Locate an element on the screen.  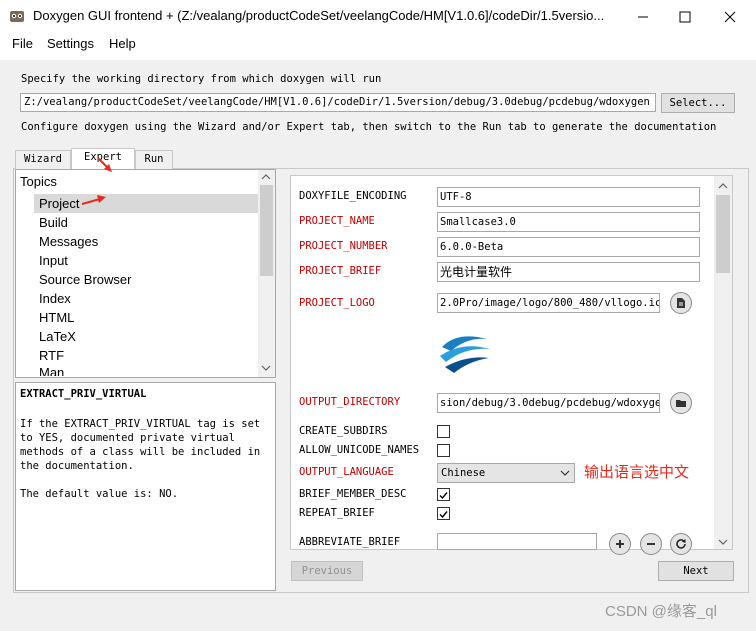
add-item-button is located at coordinates (620, 544).